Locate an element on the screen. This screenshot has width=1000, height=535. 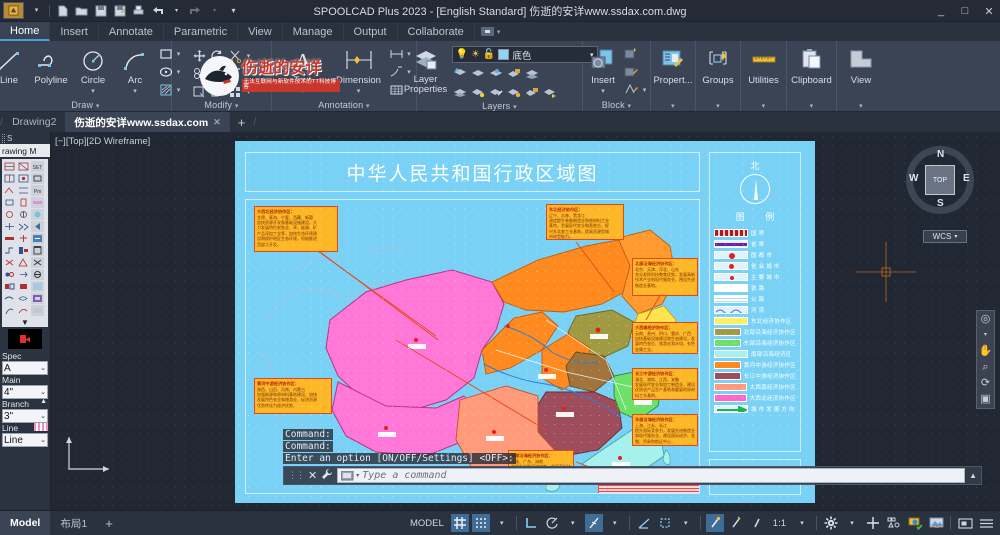
view-panel-title: ▾ is located at coordinates (861, 105).